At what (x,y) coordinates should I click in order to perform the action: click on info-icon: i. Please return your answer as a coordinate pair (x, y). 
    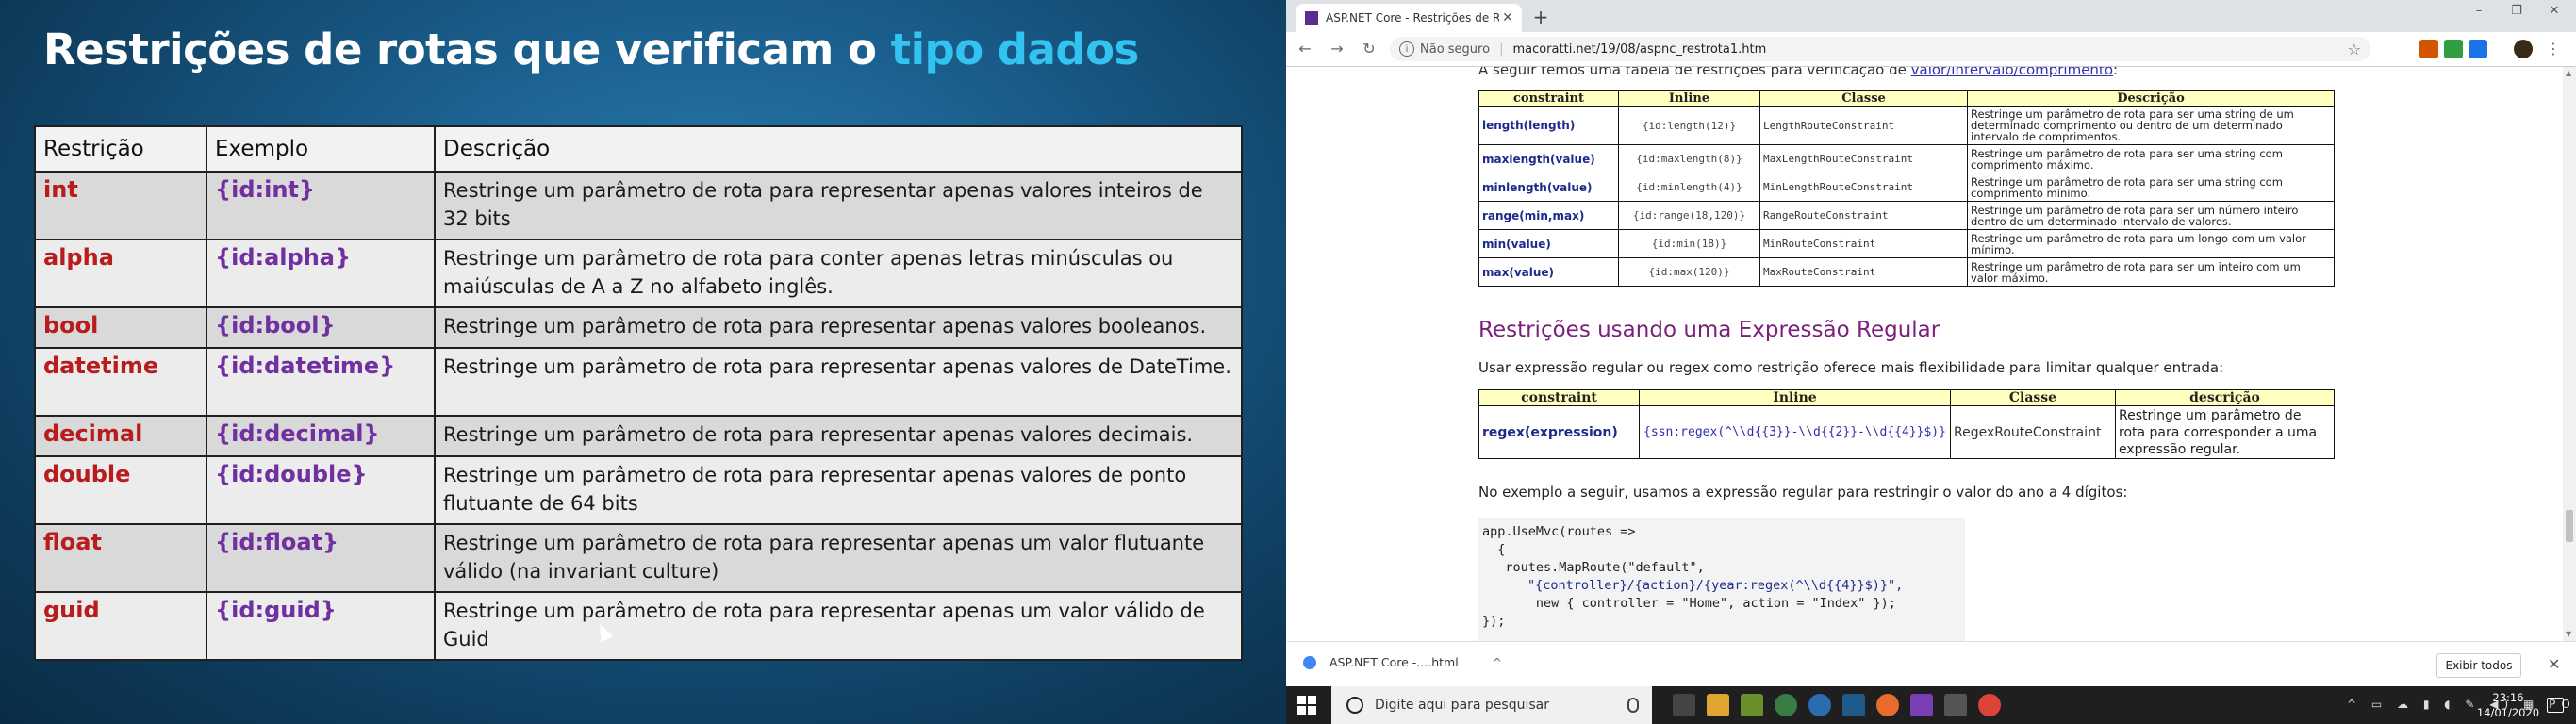
    Looking at the image, I should click on (1406, 49).